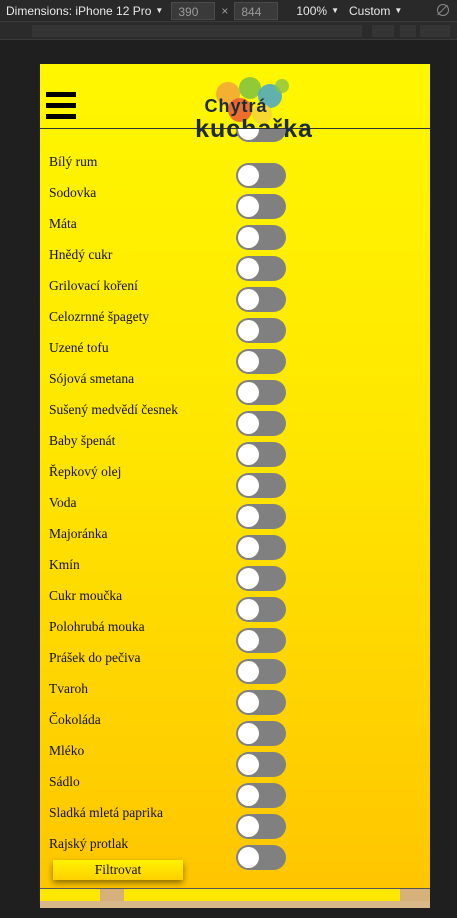 This screenshot has width=457, height=918. Describe the element at coordinates (78, 11) in the screenshot. I see `device-select: Dimensions: iPhone 12 Pro` at that location.